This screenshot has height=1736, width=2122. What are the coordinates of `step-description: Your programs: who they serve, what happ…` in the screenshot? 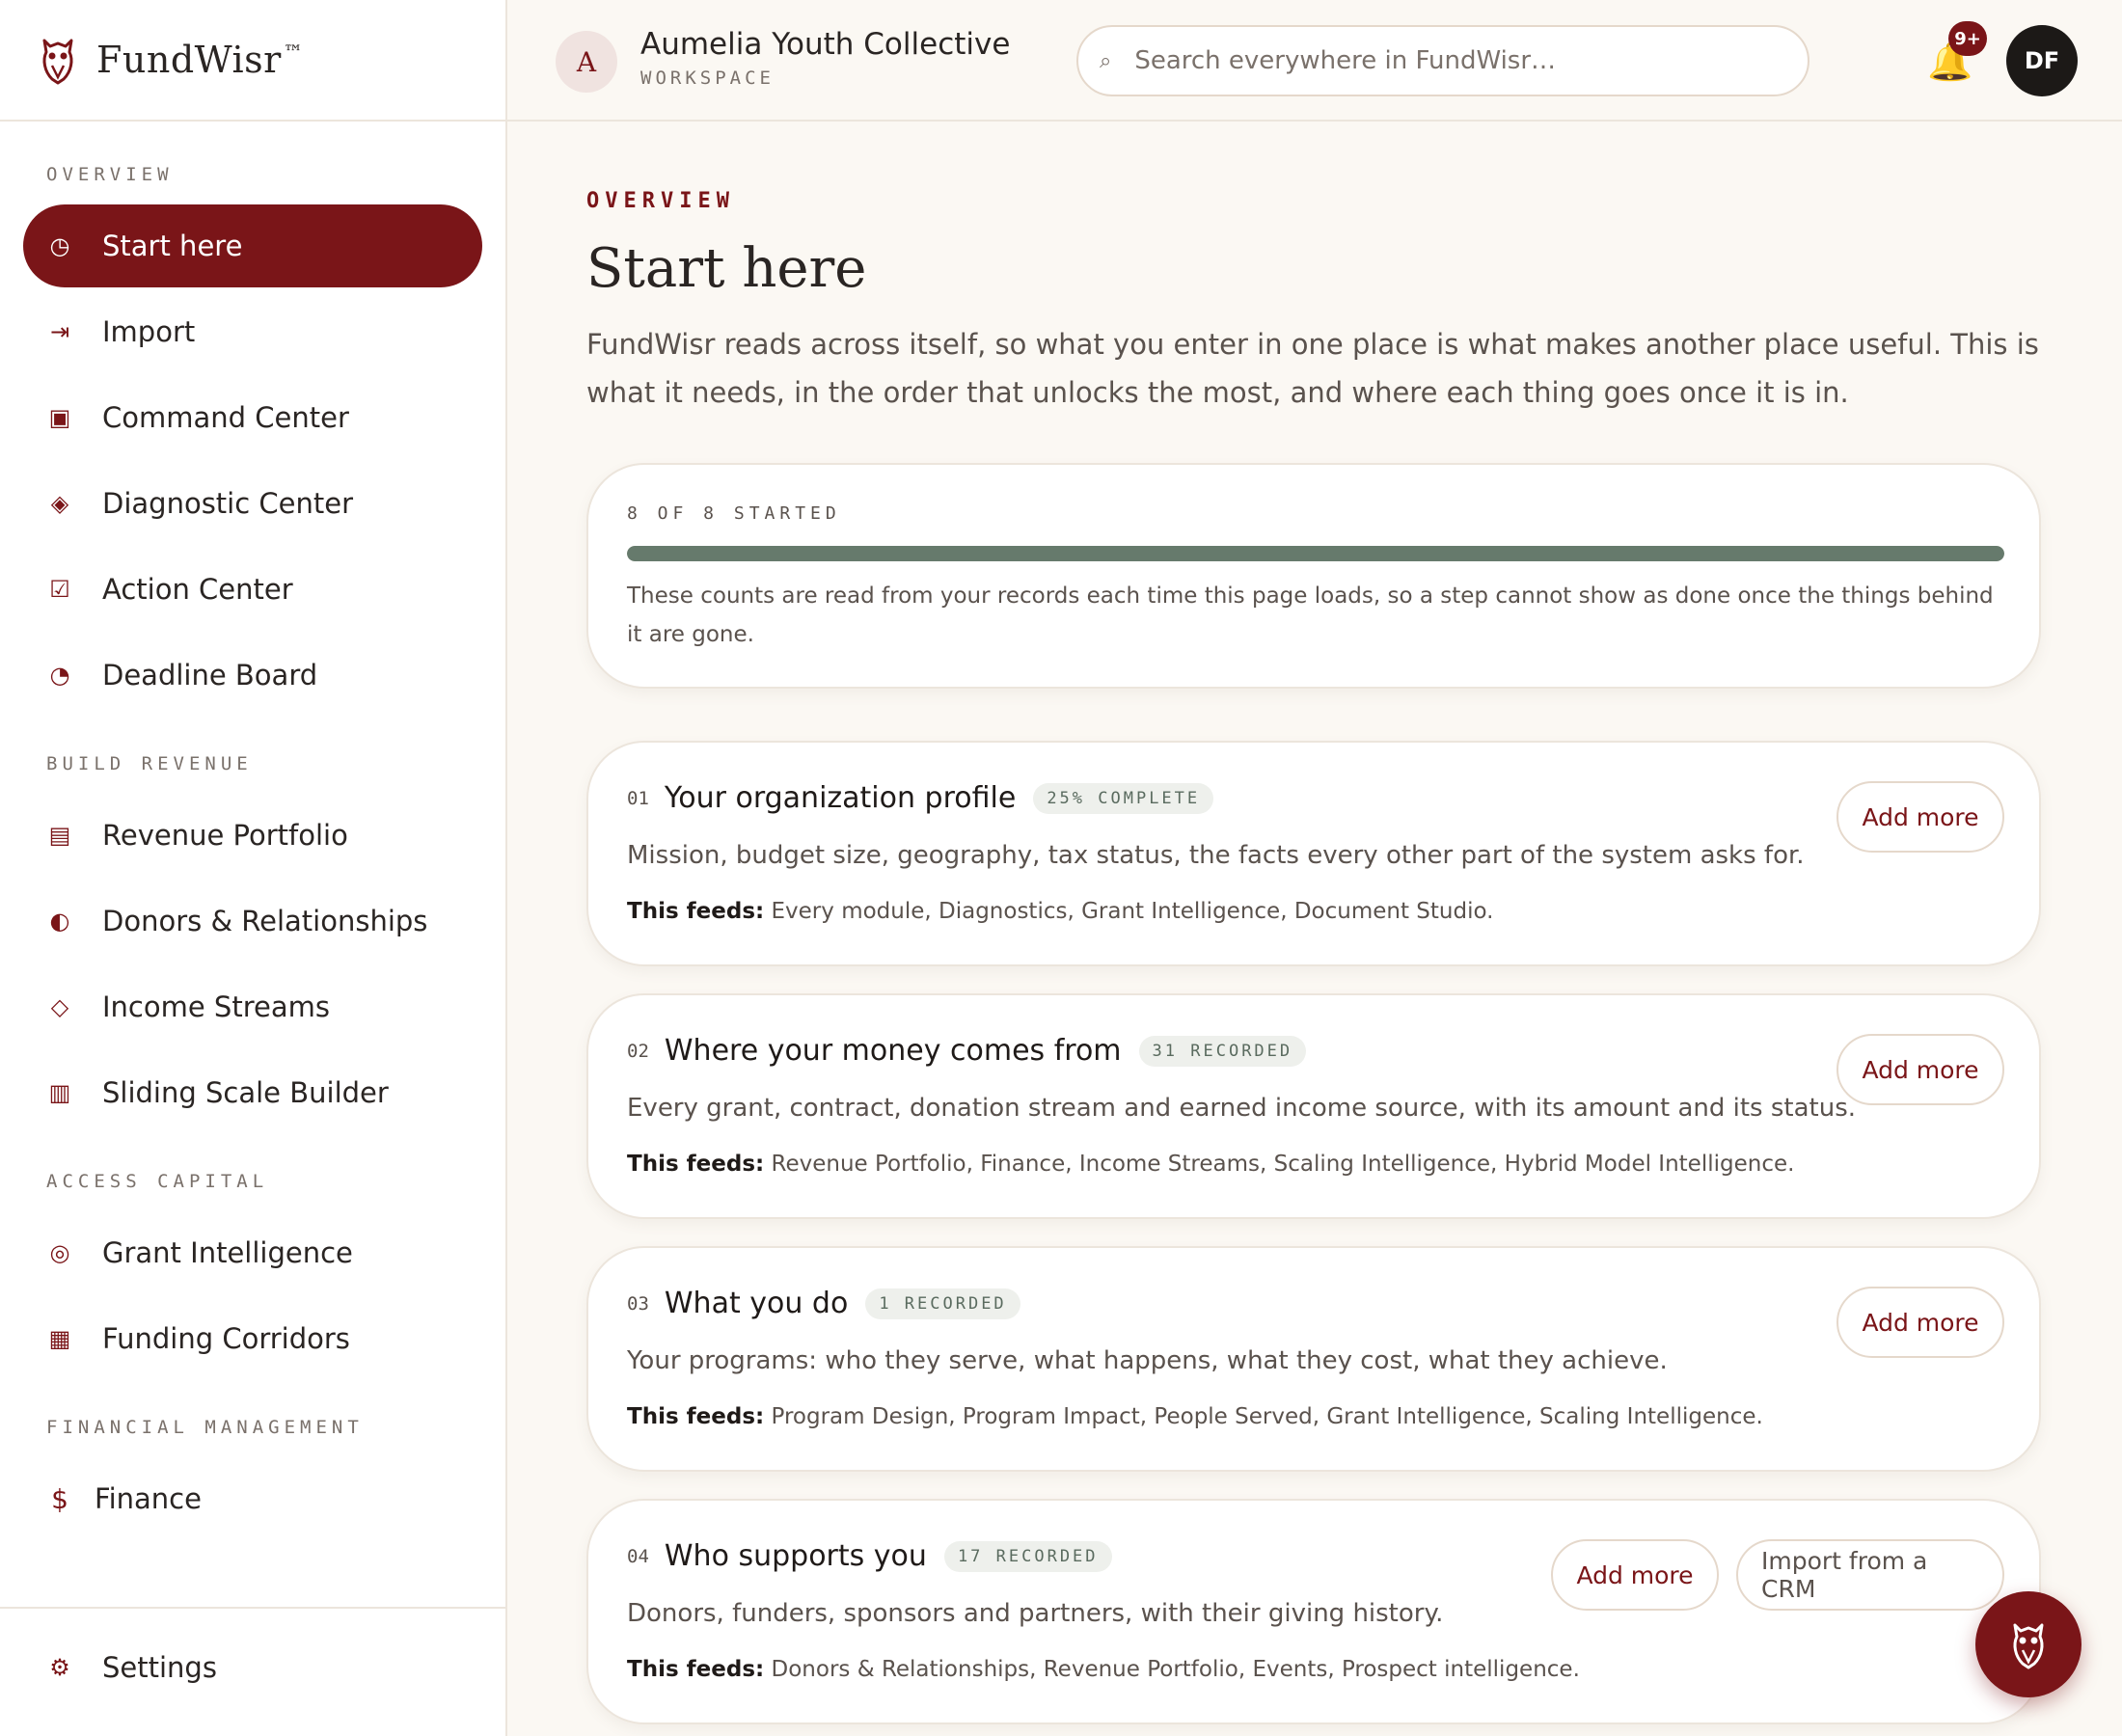 It's located at (1148, 1360).